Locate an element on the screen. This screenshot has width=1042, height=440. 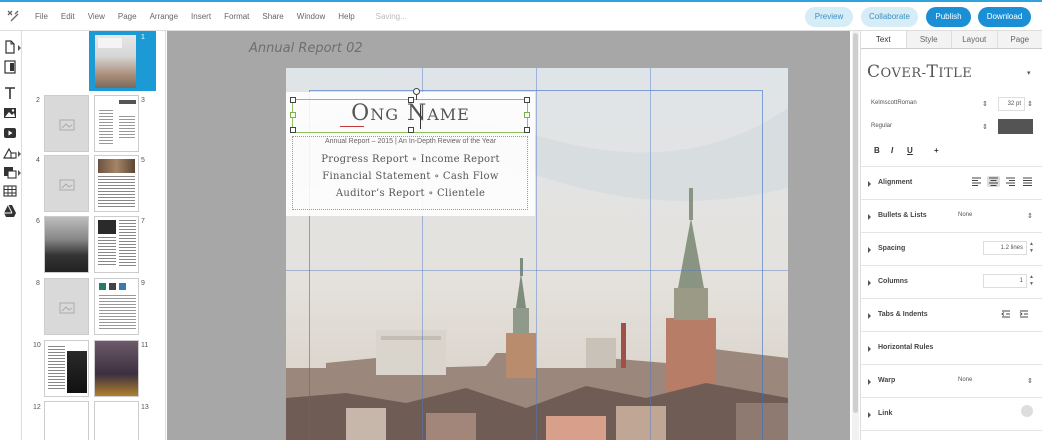
menu-share: Share is located at coordinates (272, 16).